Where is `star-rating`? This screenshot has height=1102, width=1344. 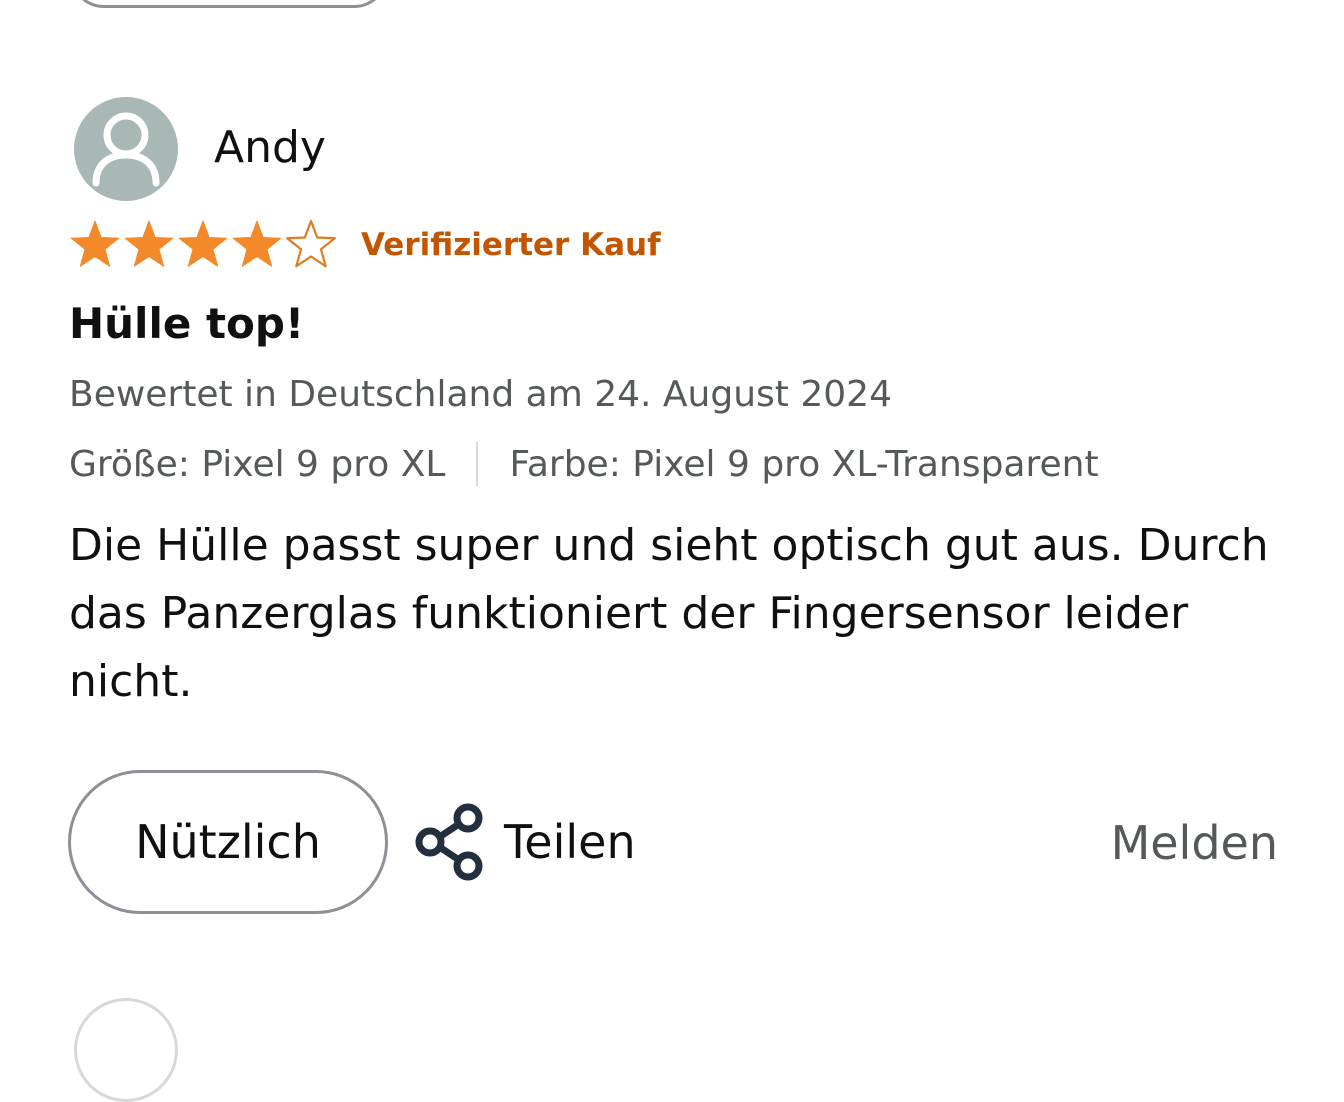
star-rating is located at coordinates (203, 244).